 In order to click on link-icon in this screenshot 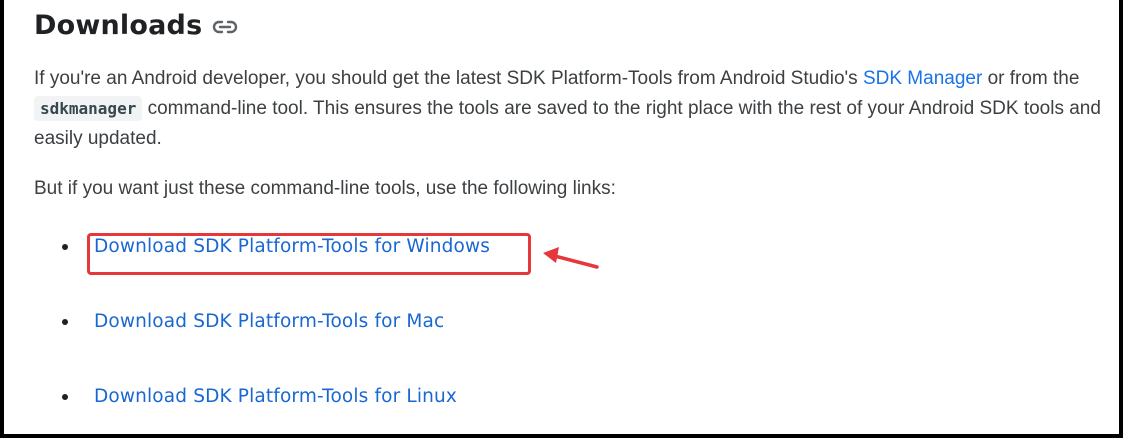, I will do `click(225, 27)`.